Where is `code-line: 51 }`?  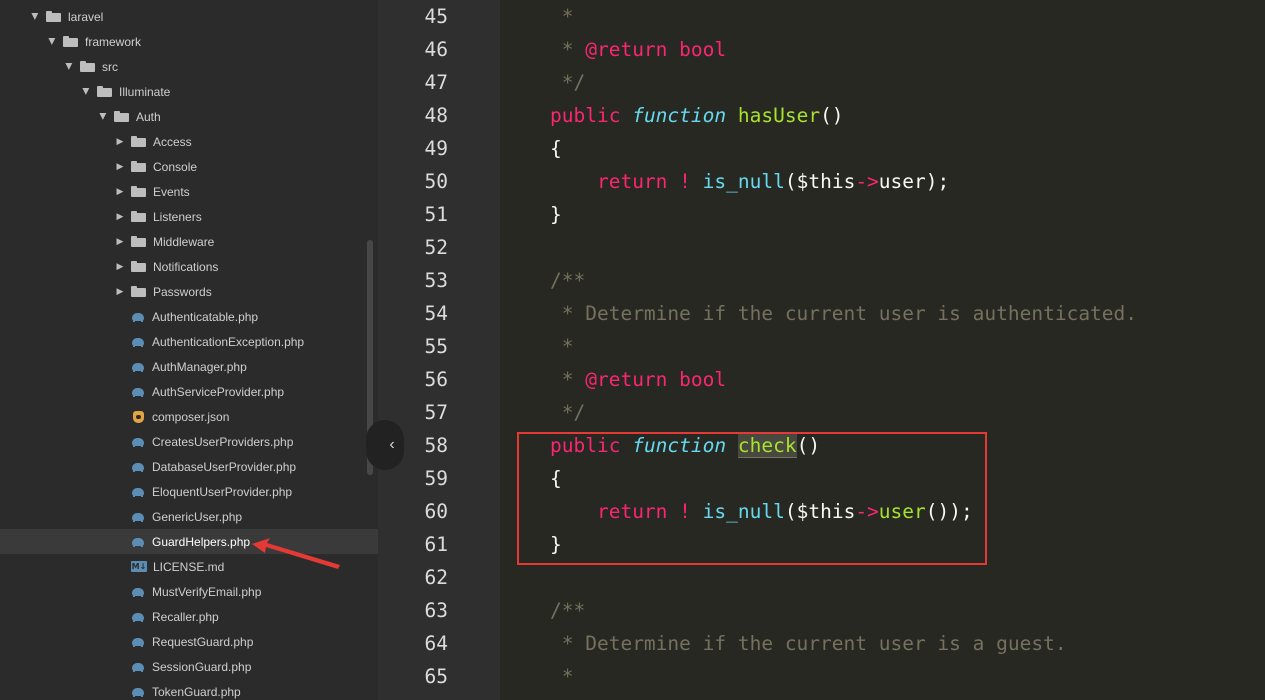
code-line: 51 } is located at coordinates (632, 214).